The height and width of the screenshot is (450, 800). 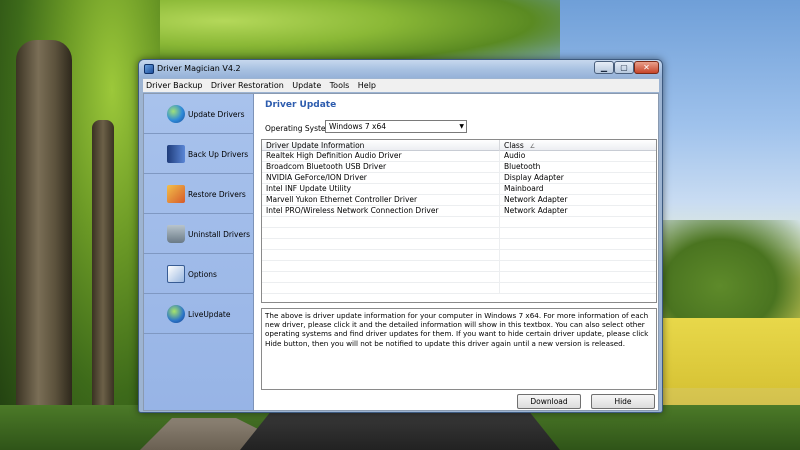 I want to click on sidebar-item-update-drivers: Update Drivers, so click(x=199, y=114).